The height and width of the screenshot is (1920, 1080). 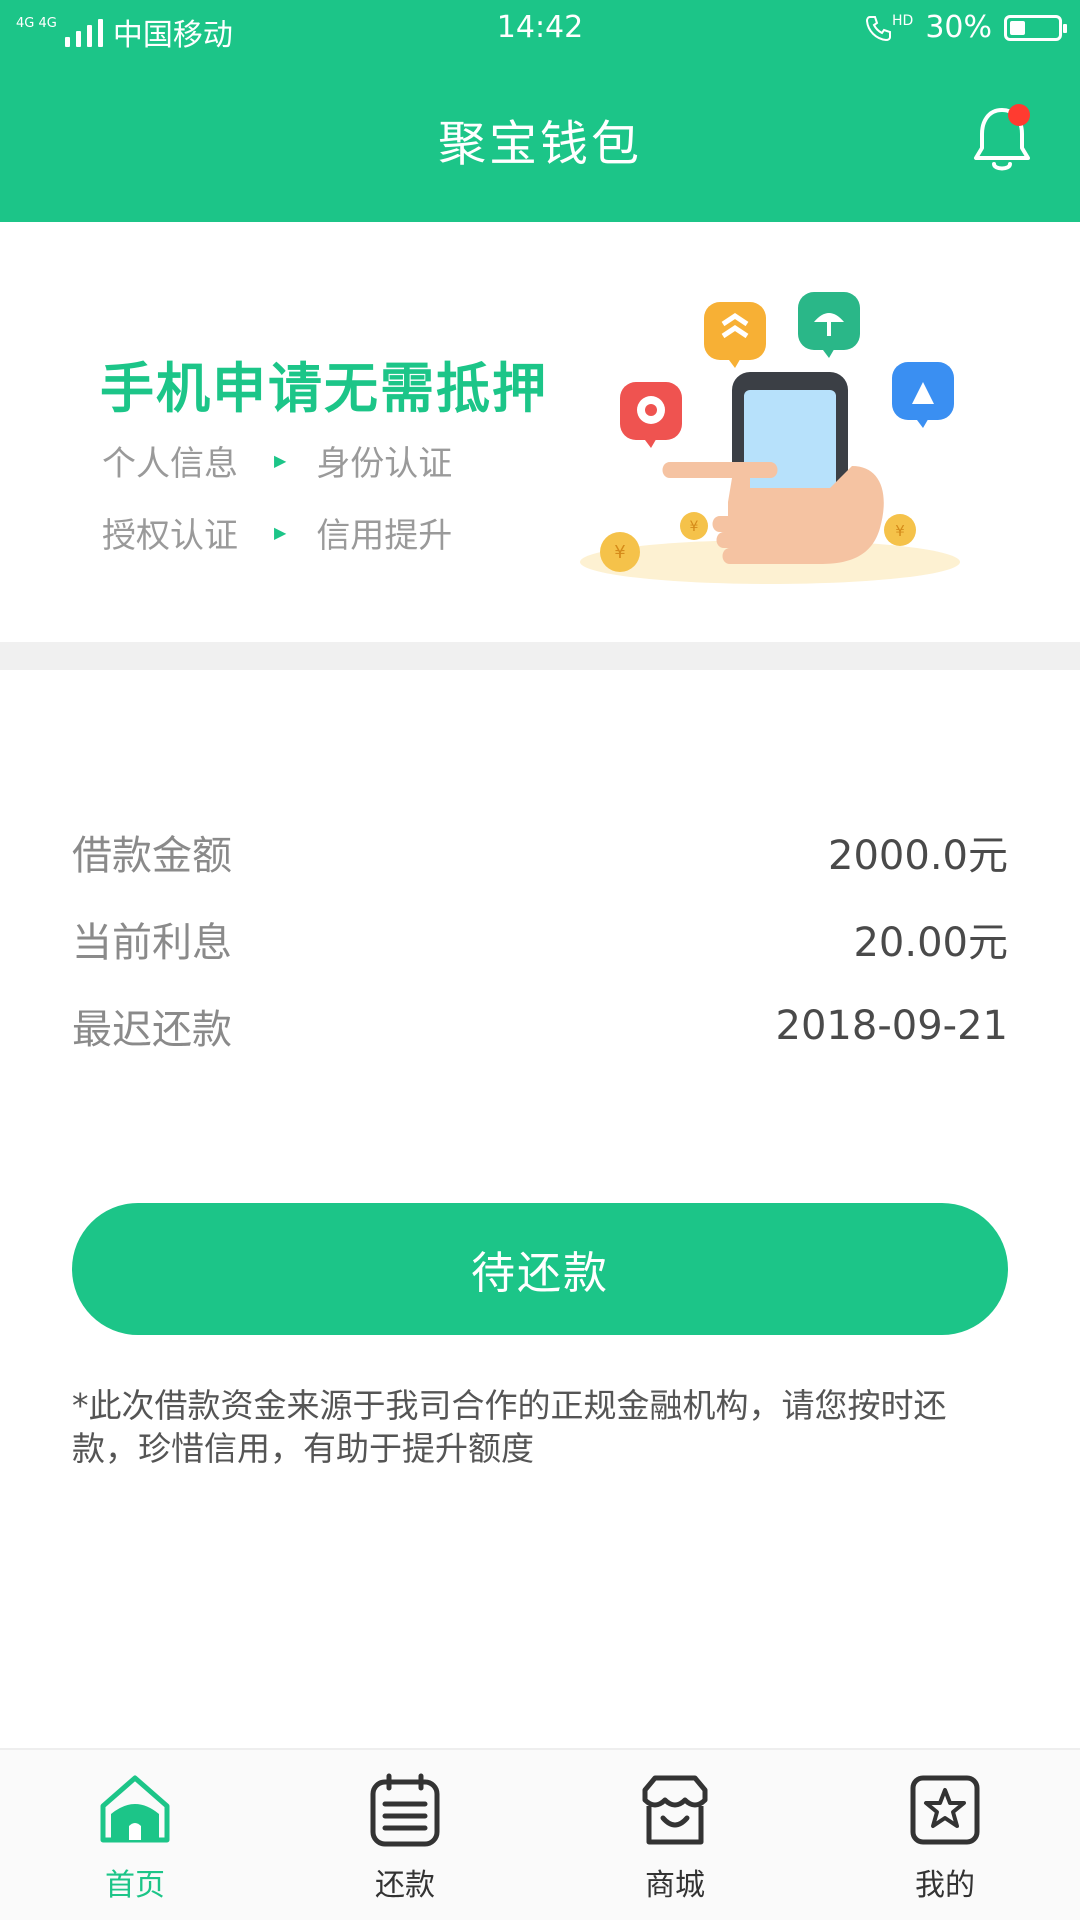 What do you see at coordinates (540, 656) in the screenshot?
I see `section-divider` at bounding box center [540, 656].